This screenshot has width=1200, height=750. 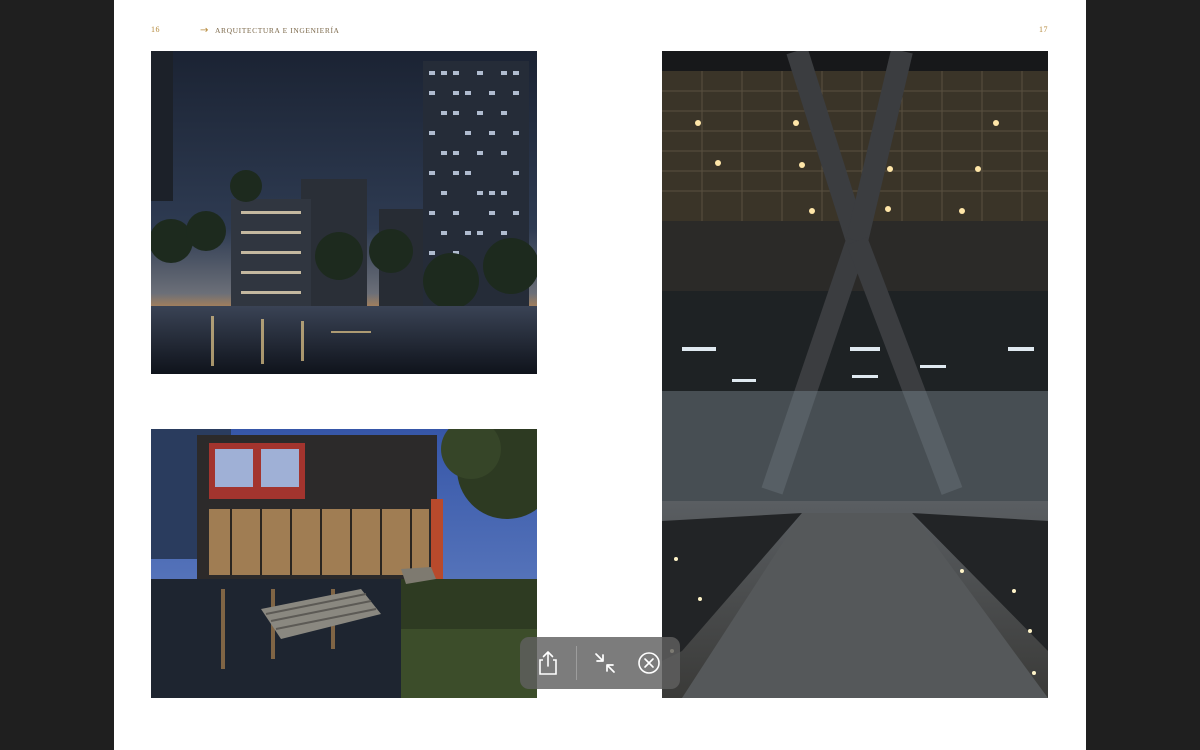 I want to click on running-head: → ARQUITECTURA E INGENIERÍA, so click(x=270, y=30).